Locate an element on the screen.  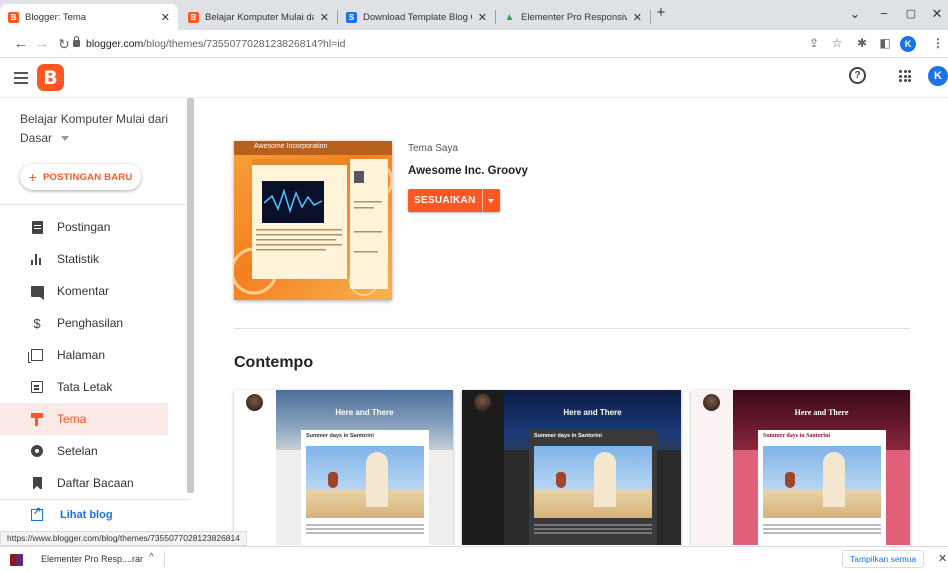
sidebar-item-label: Setelan is located at coordinates (77, 451).